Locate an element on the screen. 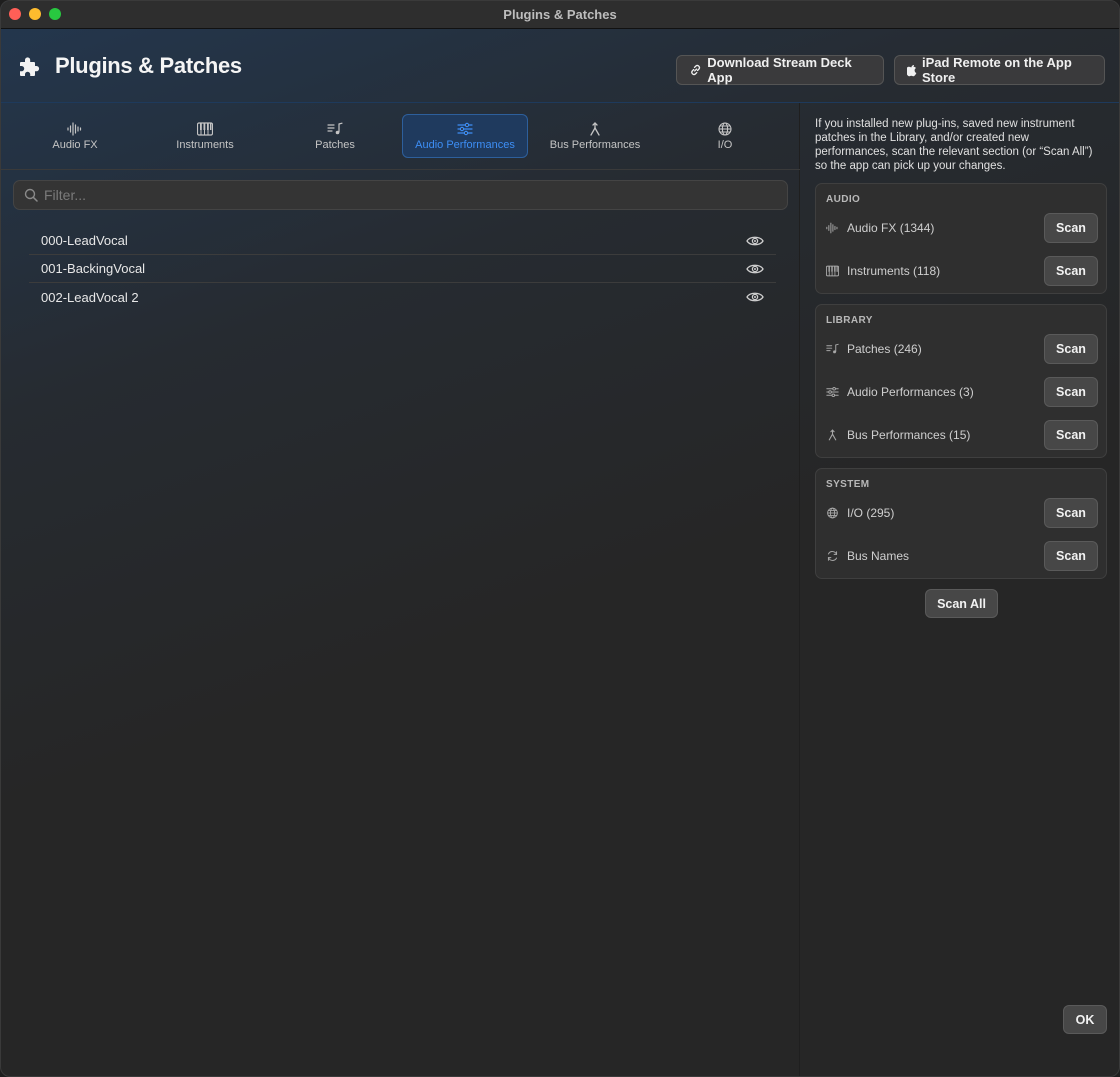 This screenshot has height=1077, width=1120. row-label: Bus Names is located at coordinates (878, 556).